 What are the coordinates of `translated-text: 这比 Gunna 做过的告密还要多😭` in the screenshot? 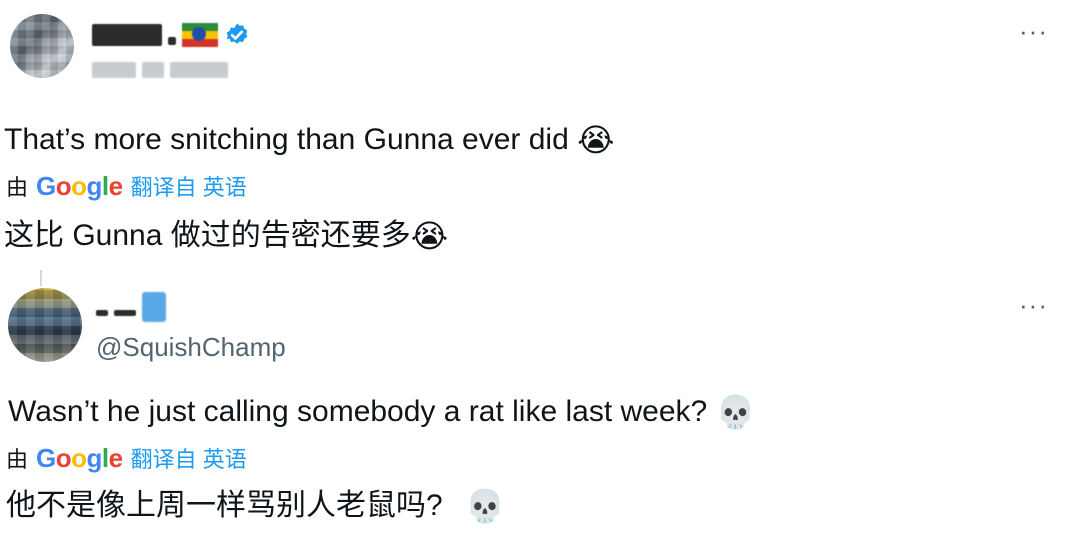 It's located at (226, 236).